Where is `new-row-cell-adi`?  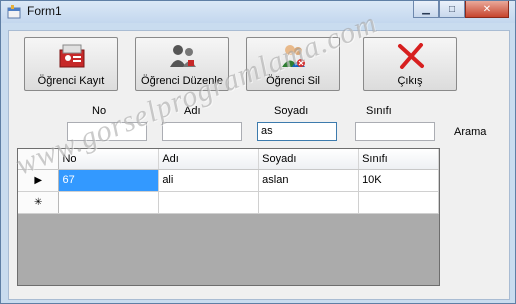 new-row-cell-adi is located at coordinates (209, 202).